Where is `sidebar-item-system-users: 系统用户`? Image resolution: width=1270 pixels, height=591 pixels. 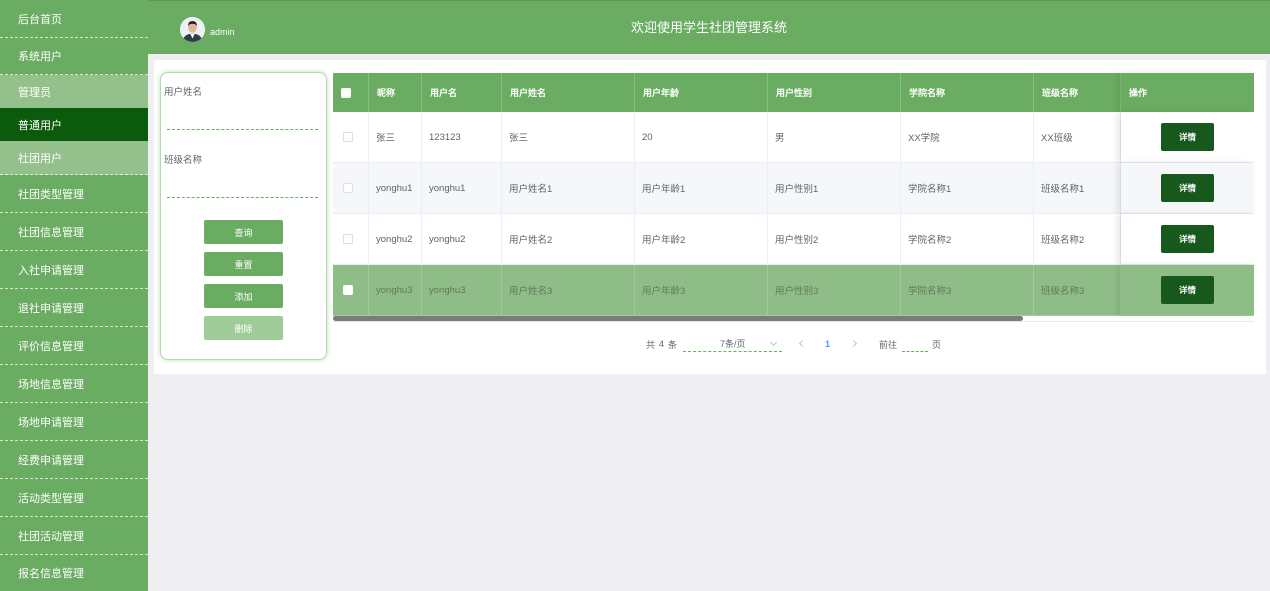
sidebar-item-system-users: 系统用户 is located at coordinates (74, 56).